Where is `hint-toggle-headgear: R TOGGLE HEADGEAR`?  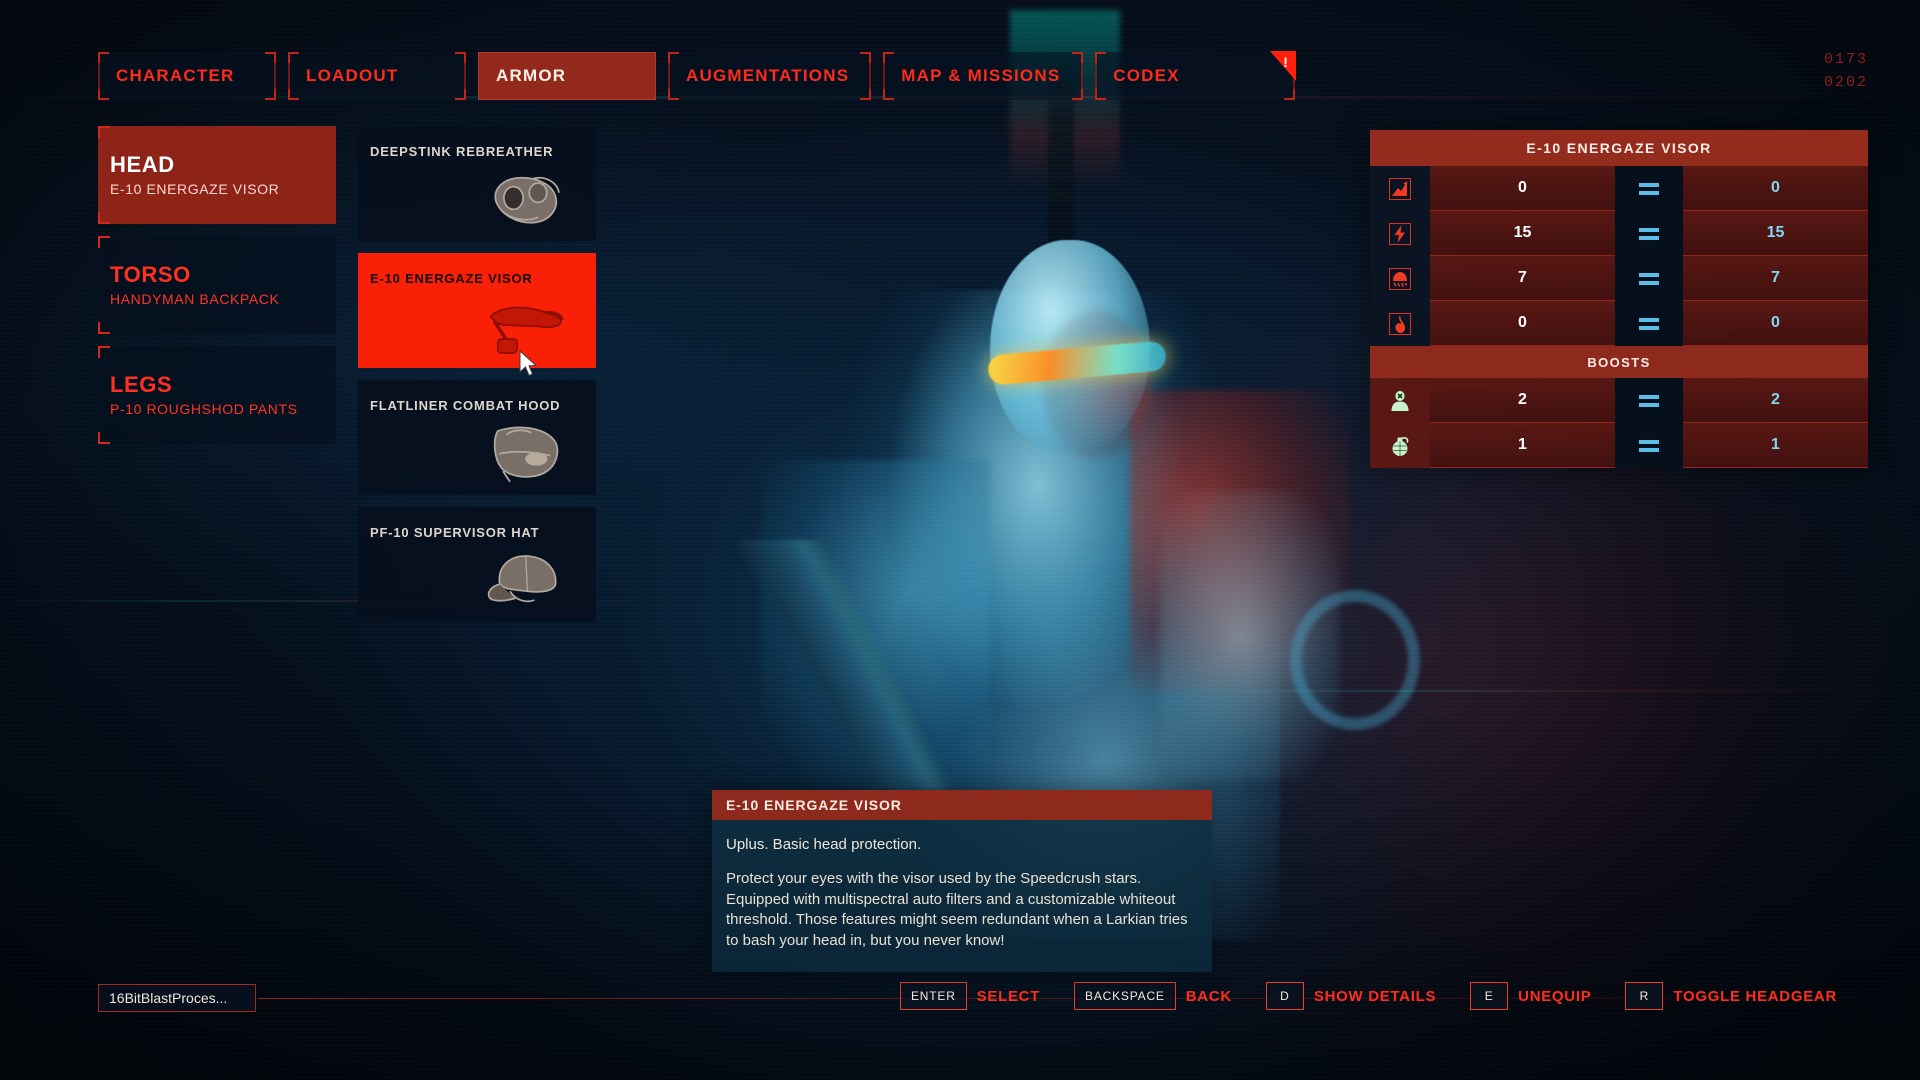 hint-toggle-headgear: R TOGGLE HEADGEAR is located at coordinates (1731, 996).